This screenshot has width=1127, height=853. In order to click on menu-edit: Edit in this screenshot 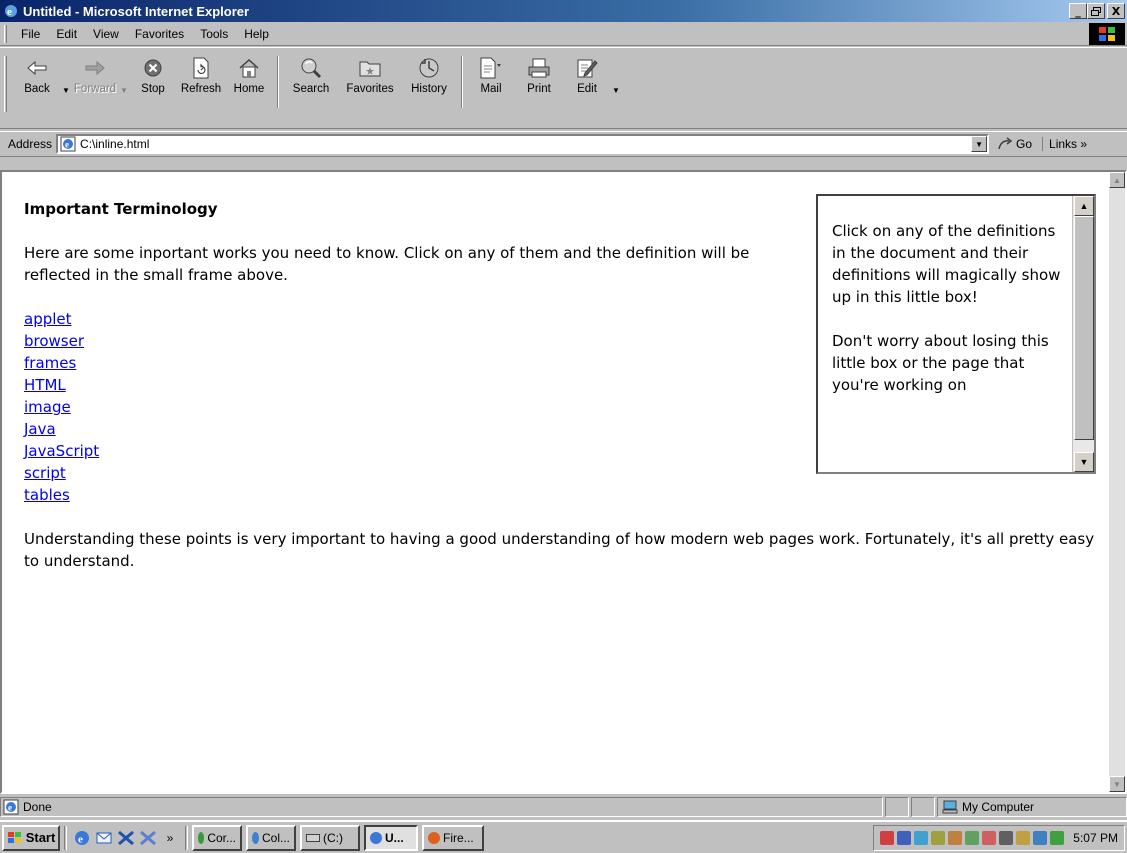, I will do `click(66, 34)`.